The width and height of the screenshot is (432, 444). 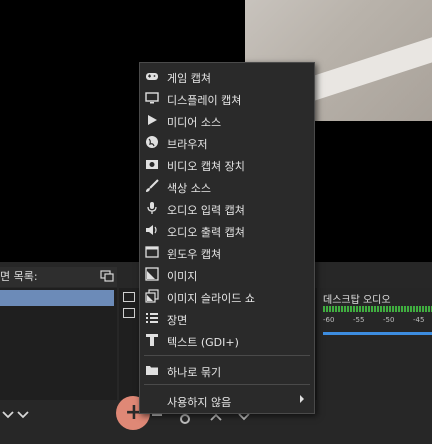 I want to click on menu-item-label: 비디오 캡쳐 장치, so click(x=206, y=166).